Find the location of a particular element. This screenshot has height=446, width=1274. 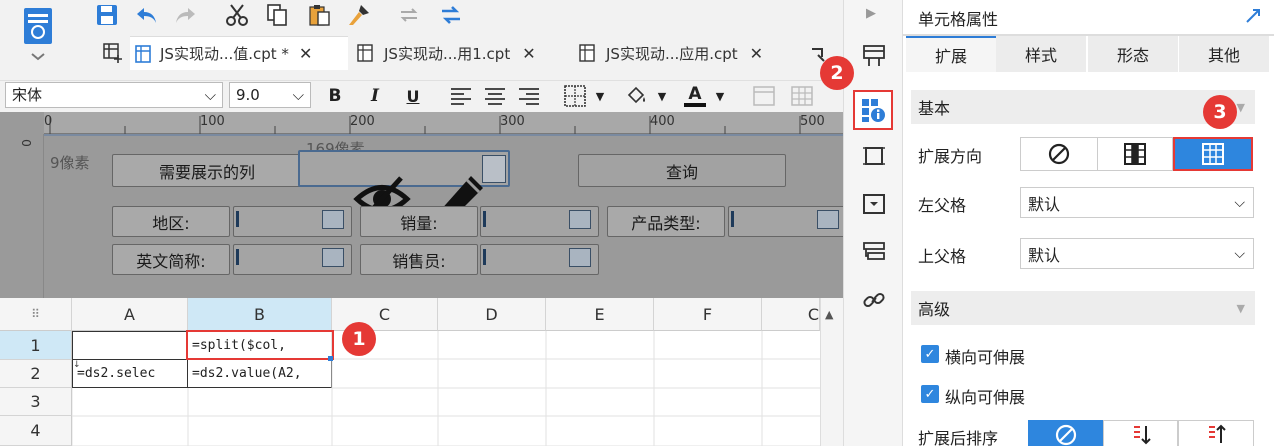

h-expand-checkbox: ✓ is located at coordinates (930, 354).